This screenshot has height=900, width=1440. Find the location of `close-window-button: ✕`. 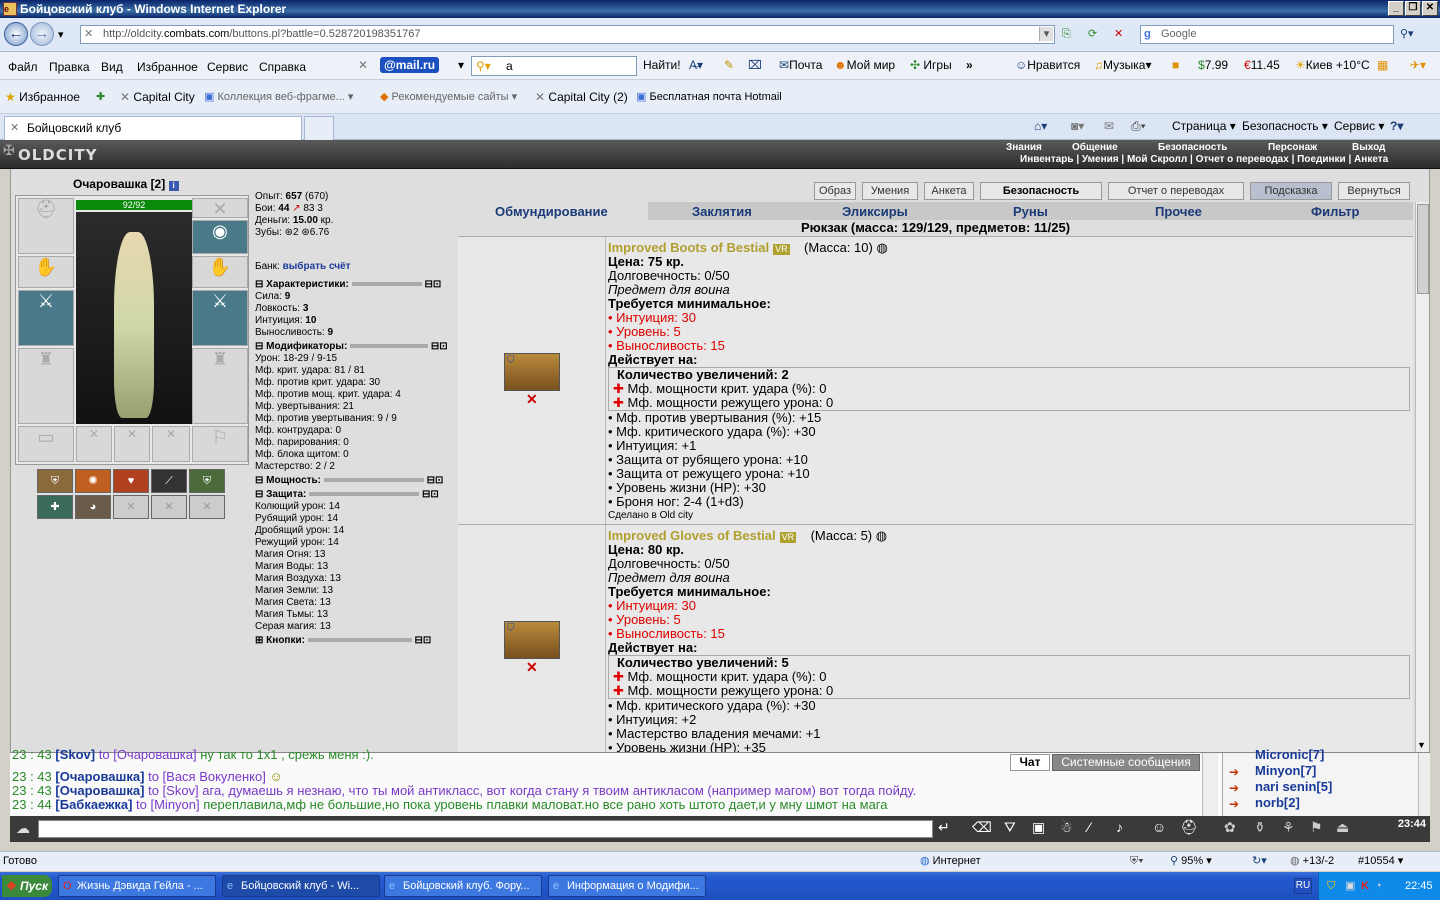

close-window-button: ✕ is located at coordinates (1430, 8).